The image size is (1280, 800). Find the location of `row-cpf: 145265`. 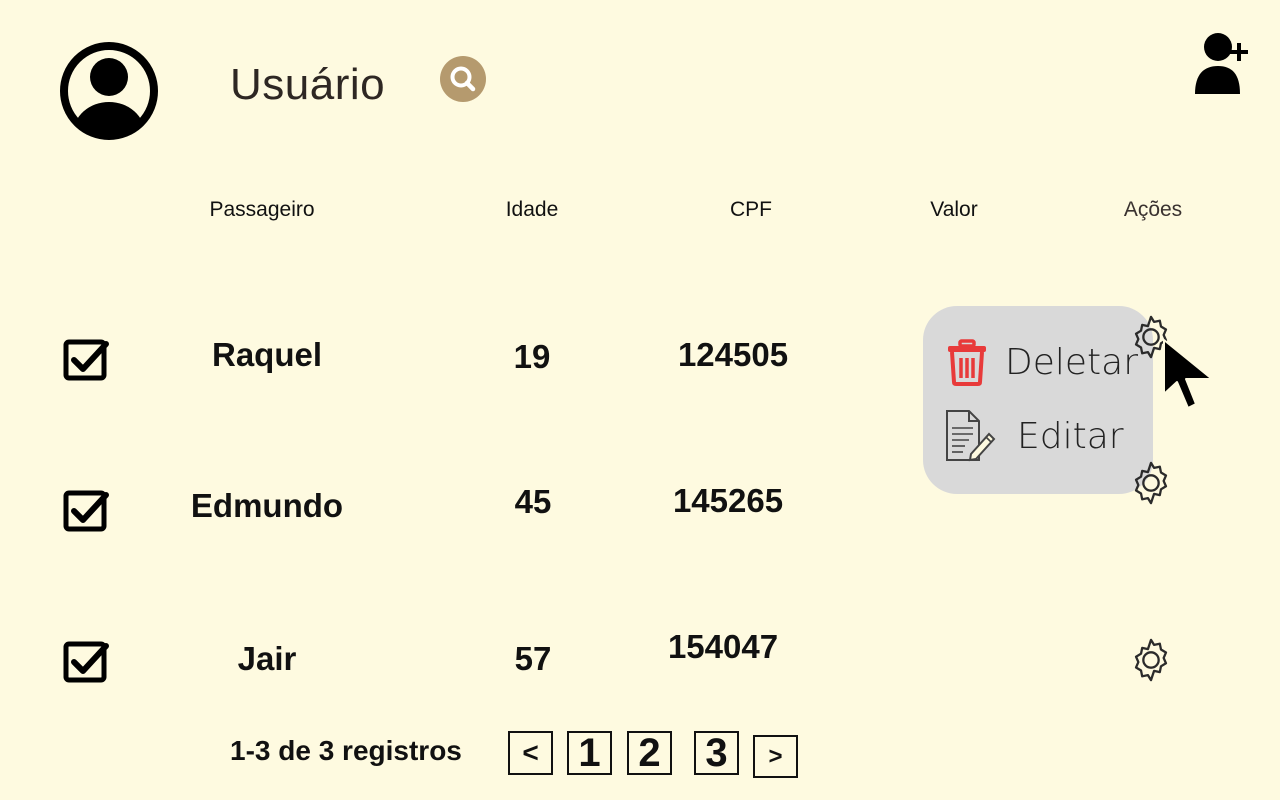

row-cpf: 145265 is located at coordinates (728, 500).